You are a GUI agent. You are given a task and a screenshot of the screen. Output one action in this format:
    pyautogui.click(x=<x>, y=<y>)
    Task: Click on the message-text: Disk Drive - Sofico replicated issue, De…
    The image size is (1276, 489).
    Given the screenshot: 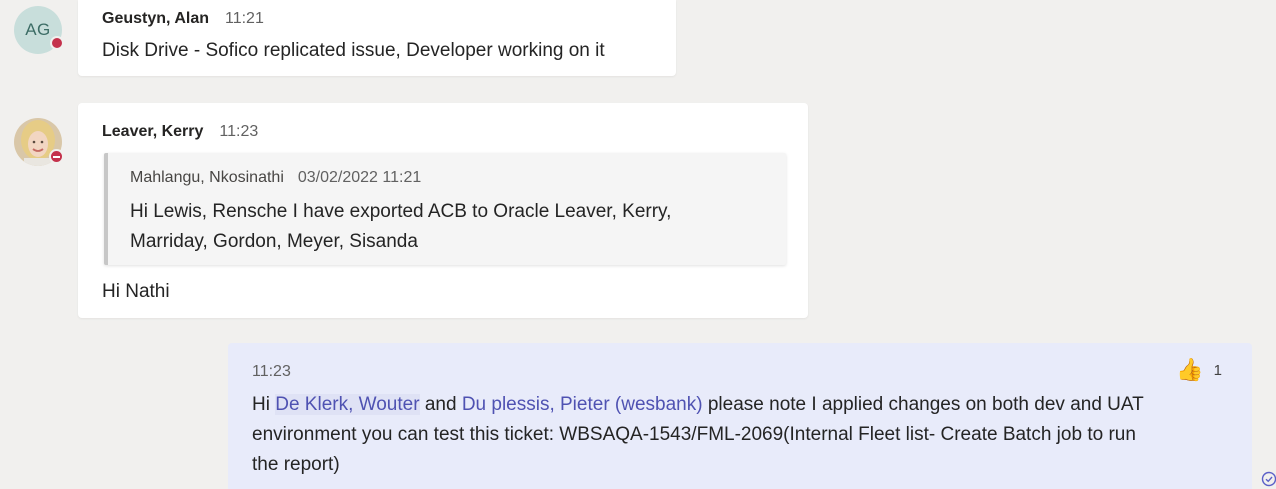 What is the action you would take?
    pyautogui.click(x=353, y=50)
    